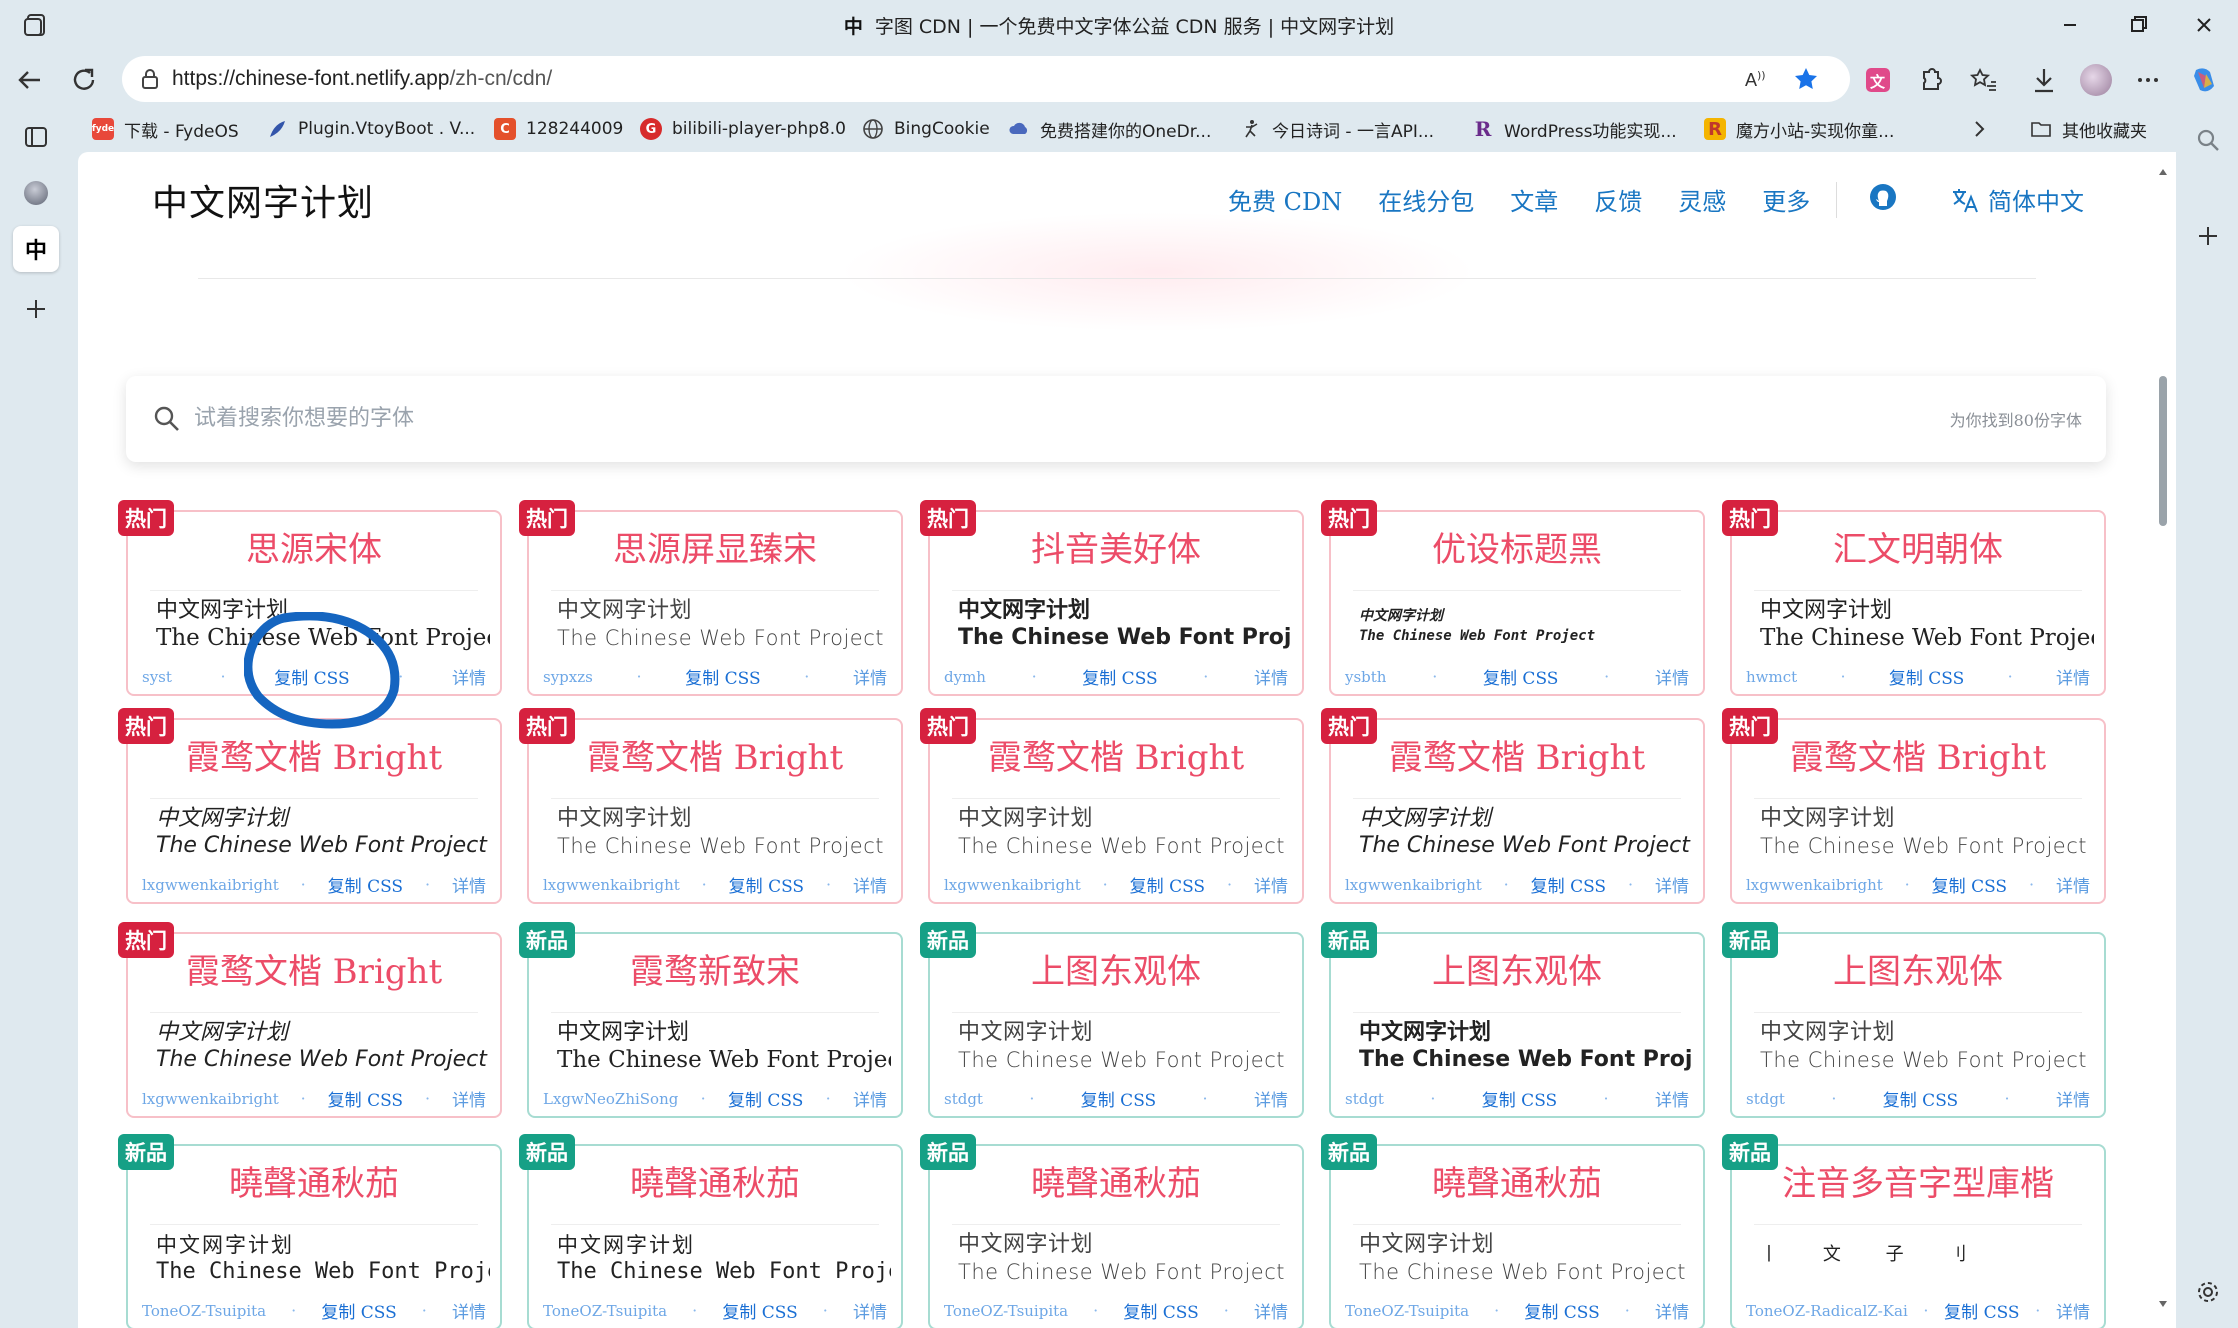 This screenshot has height=1328, width=2238. Describe the element at coordinates (2088, 129) in the screenshot. I see `other-bookmarks-folder: 其他收藏夹` at that location.